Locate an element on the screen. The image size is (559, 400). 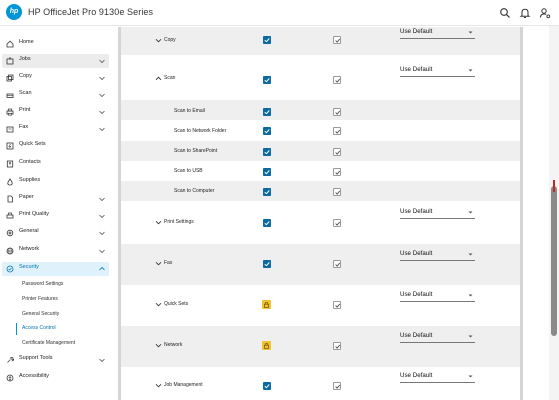
sidebar-item-paper: Paper is located at coordinates (55, 199).